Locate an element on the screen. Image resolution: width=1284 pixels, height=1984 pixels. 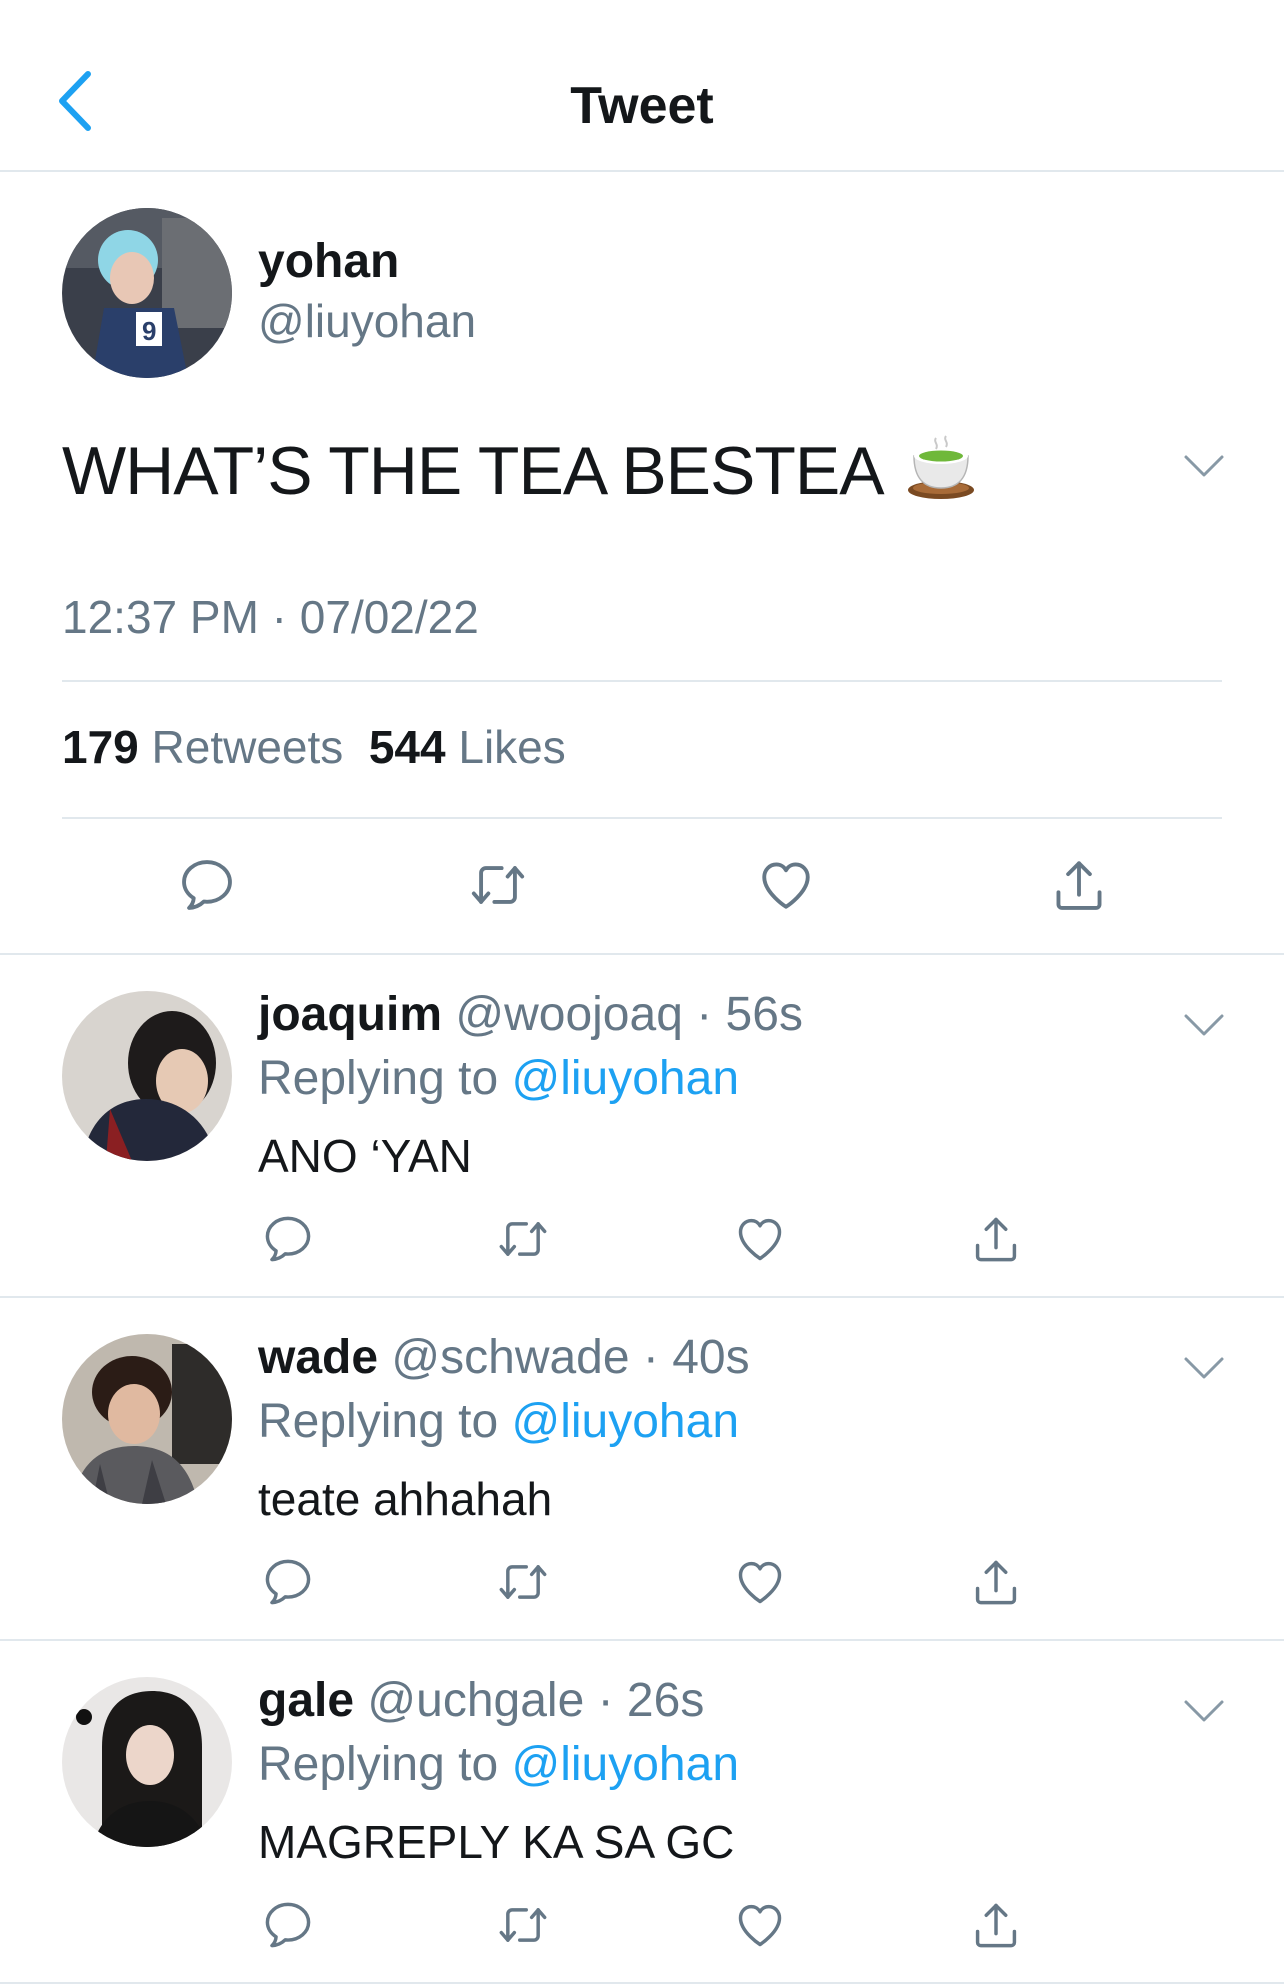
display-name: gale is located at coordinates (306, 1700).